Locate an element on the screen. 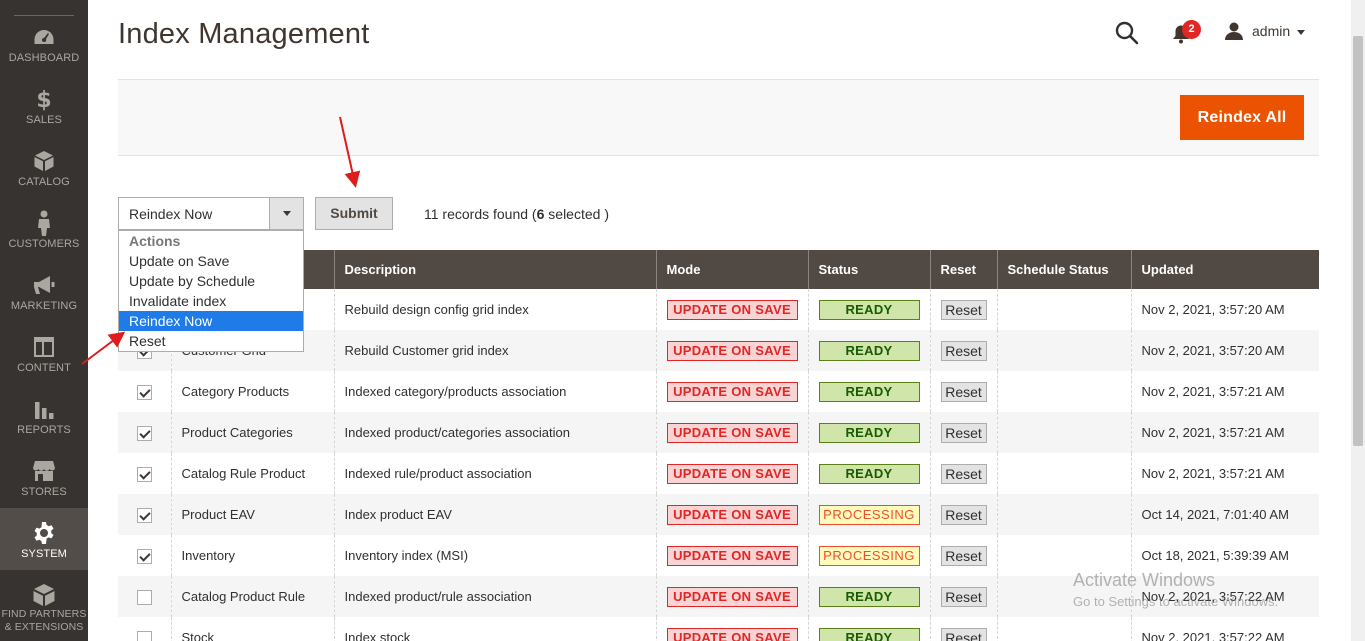  sidebar-item-label: STORES is located at coordinates (44, 492).